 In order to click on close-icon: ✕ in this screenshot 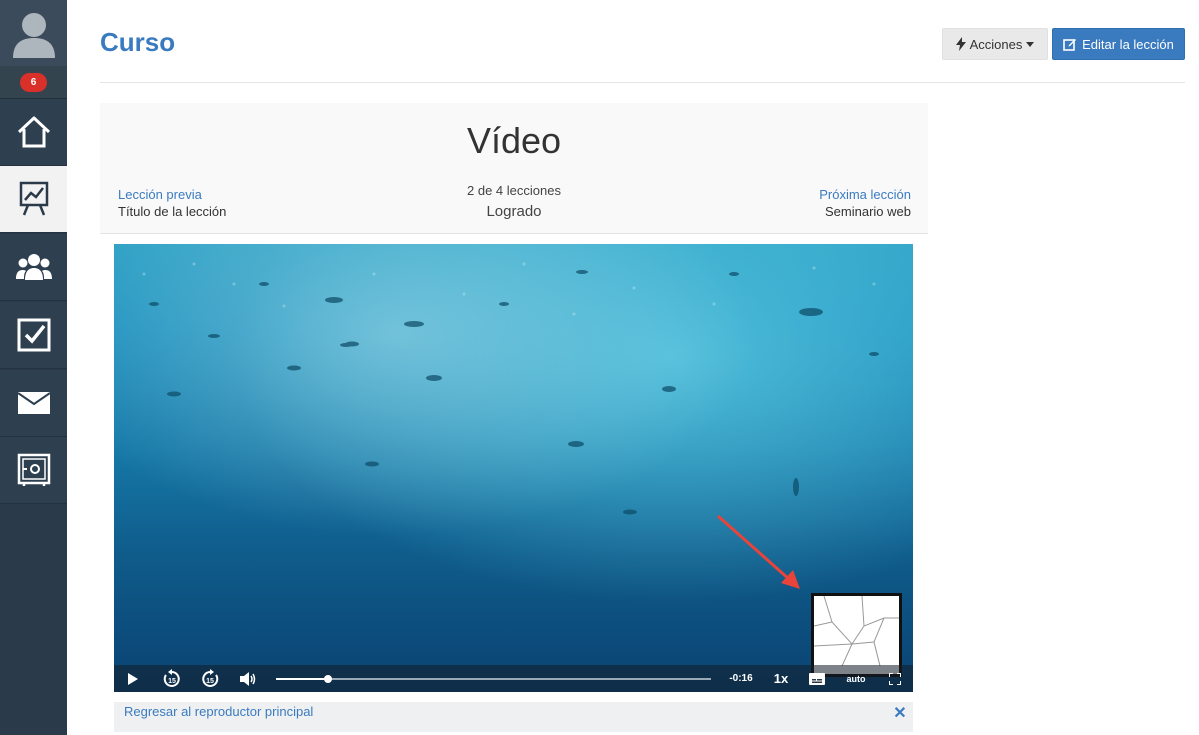, I will do `click(900, 714)`.